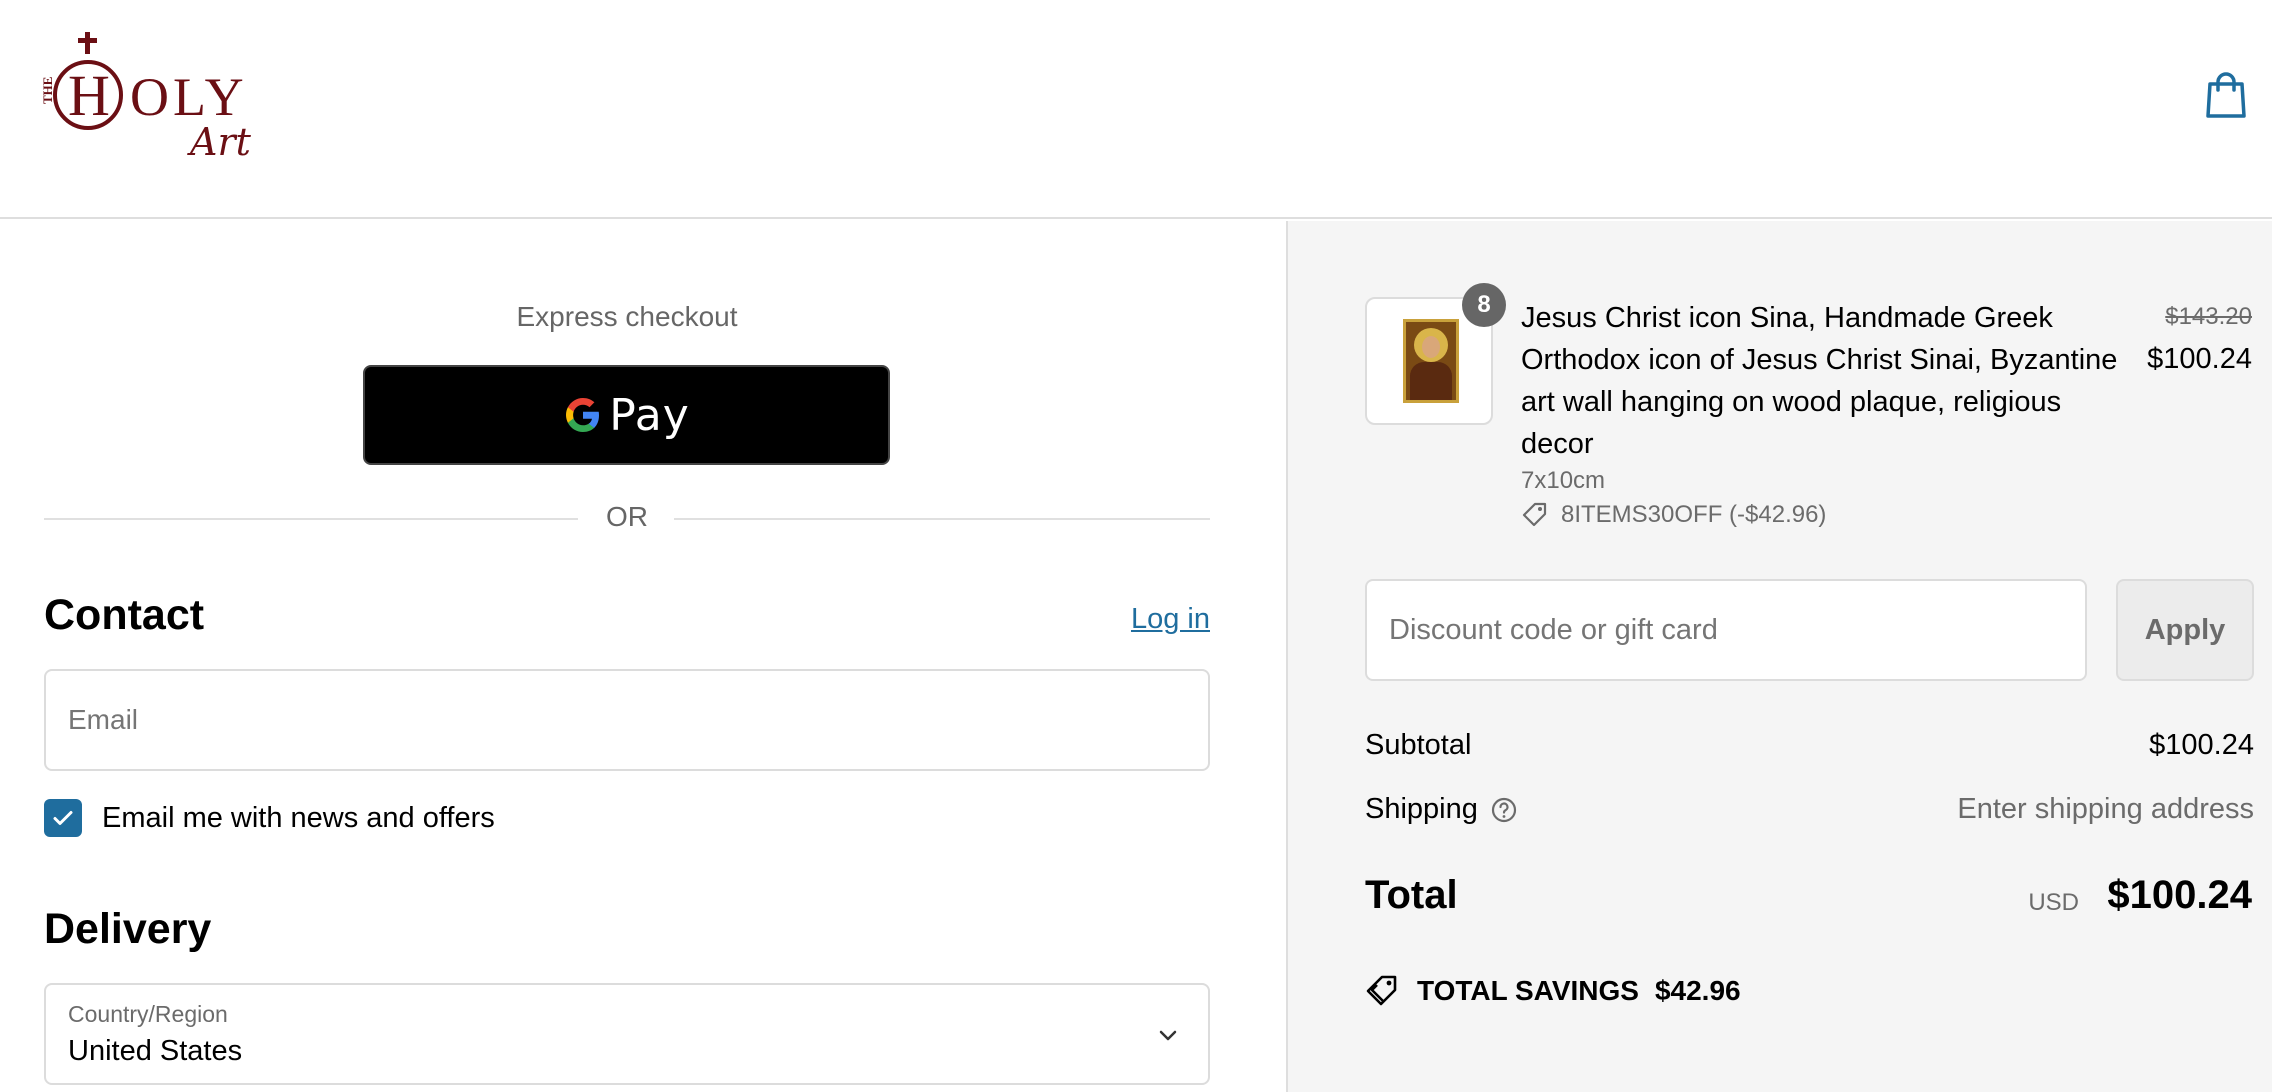  I want to click on shopping-bag-icon, so click(2226, 95).